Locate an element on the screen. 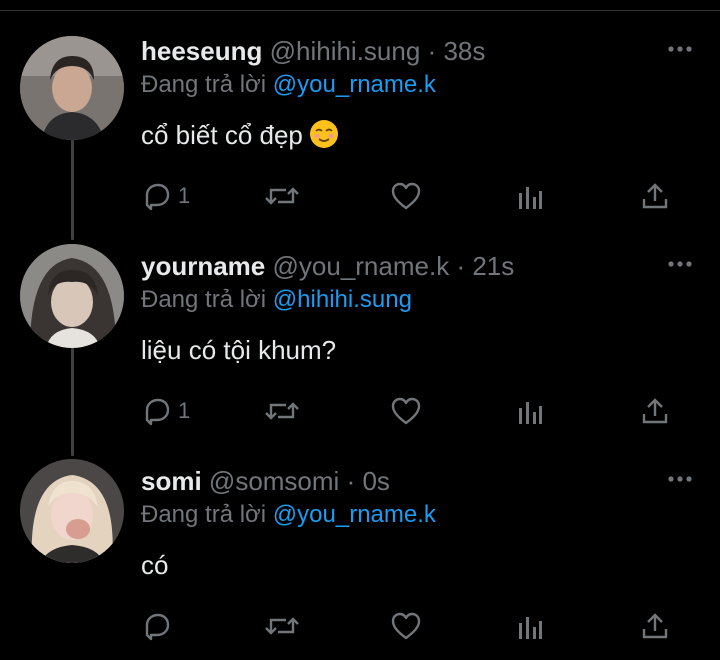  tweet-header: yourname @you_rname.k · 21s is located at coordinates (327, 266).